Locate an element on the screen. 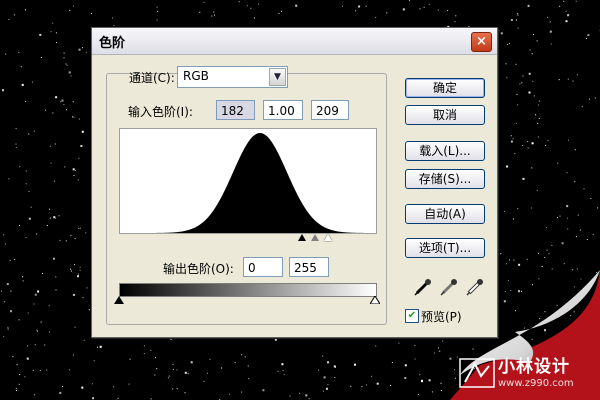  channel-select: RGB ▼ is located at coordinates (232, 77).